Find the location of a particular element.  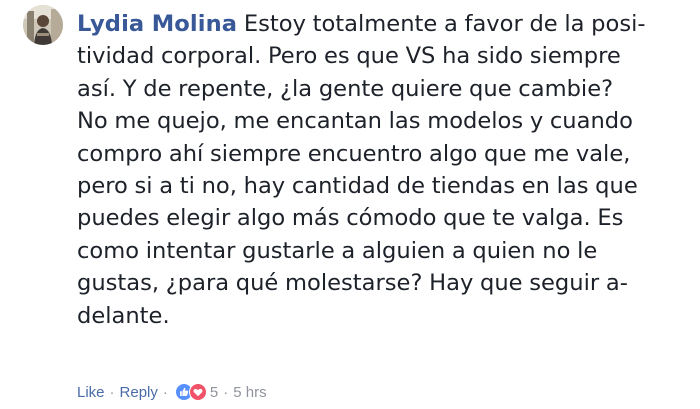

timestamp: 5 hrs is located at coordinates (249, 392).